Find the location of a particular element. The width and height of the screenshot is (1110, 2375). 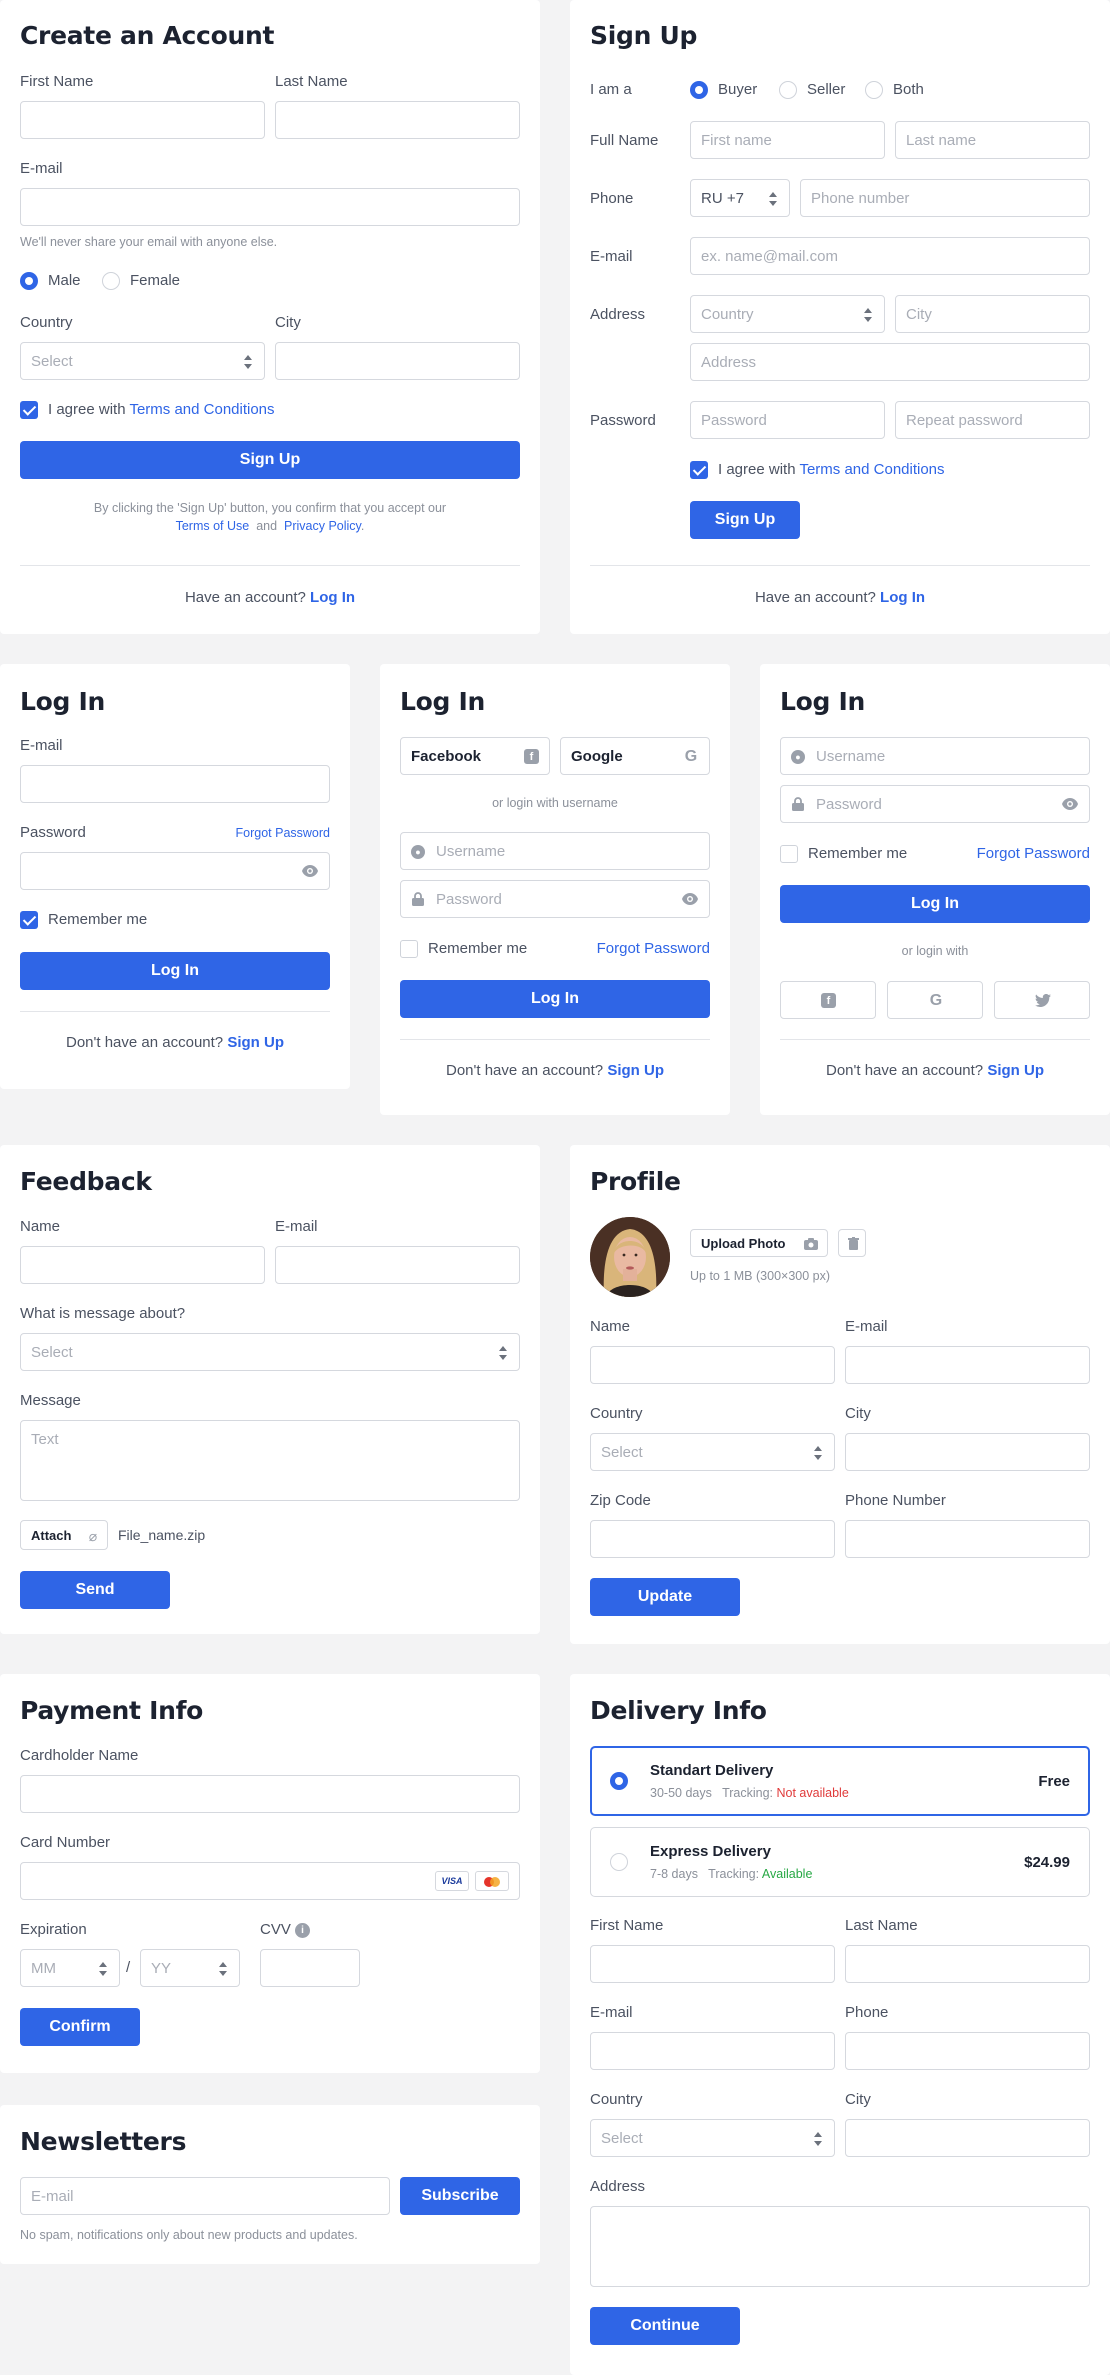

seller-radio is located at coordinates (788, 90).